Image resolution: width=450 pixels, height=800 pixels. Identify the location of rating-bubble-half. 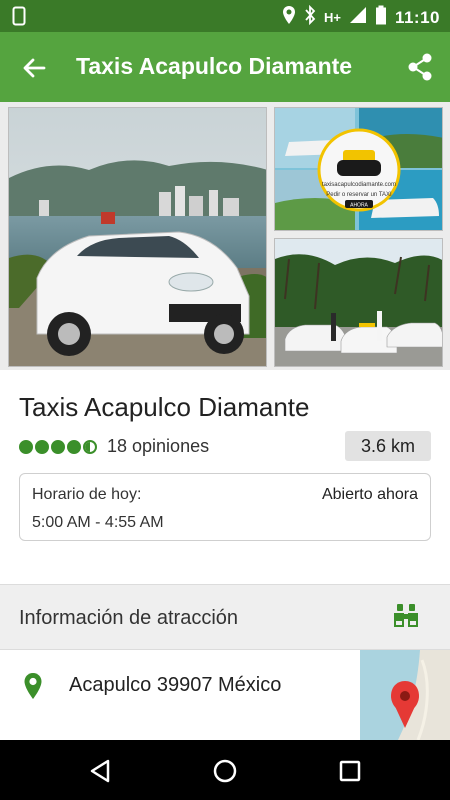
(90, 446).